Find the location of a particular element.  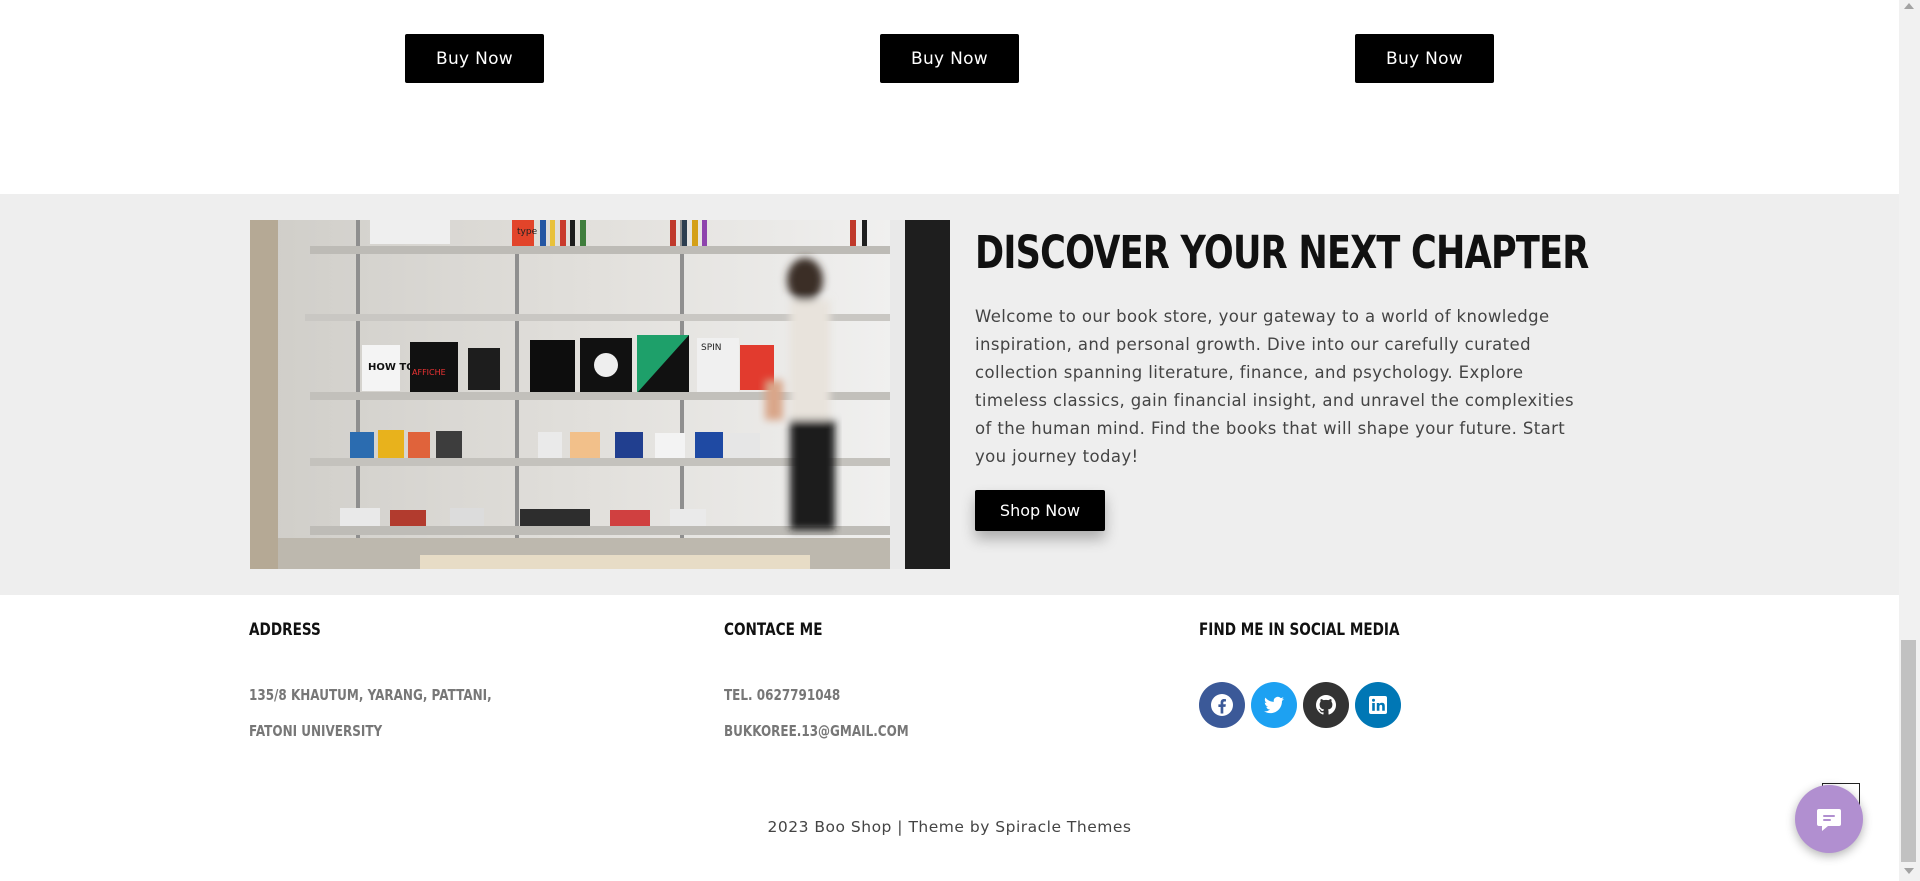

copyright-text: 2023 Boo Shop | Theme by Spiracle Themes is located at coordinates (949, 827).